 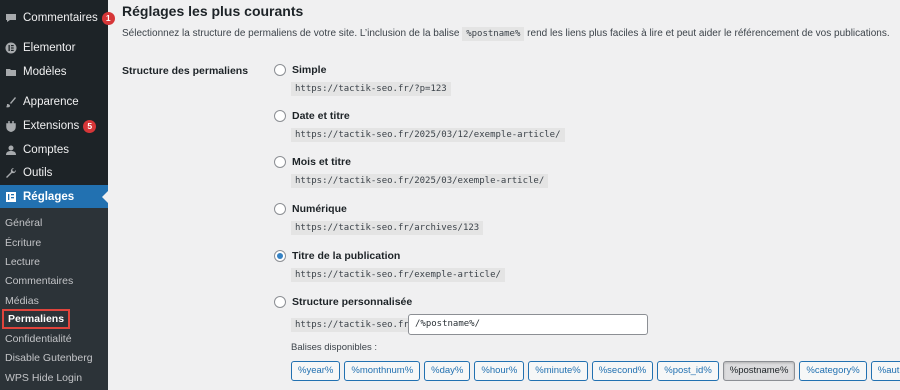 I want to click on sidebar-item-label: Extensions, so click(x=51, y=126).